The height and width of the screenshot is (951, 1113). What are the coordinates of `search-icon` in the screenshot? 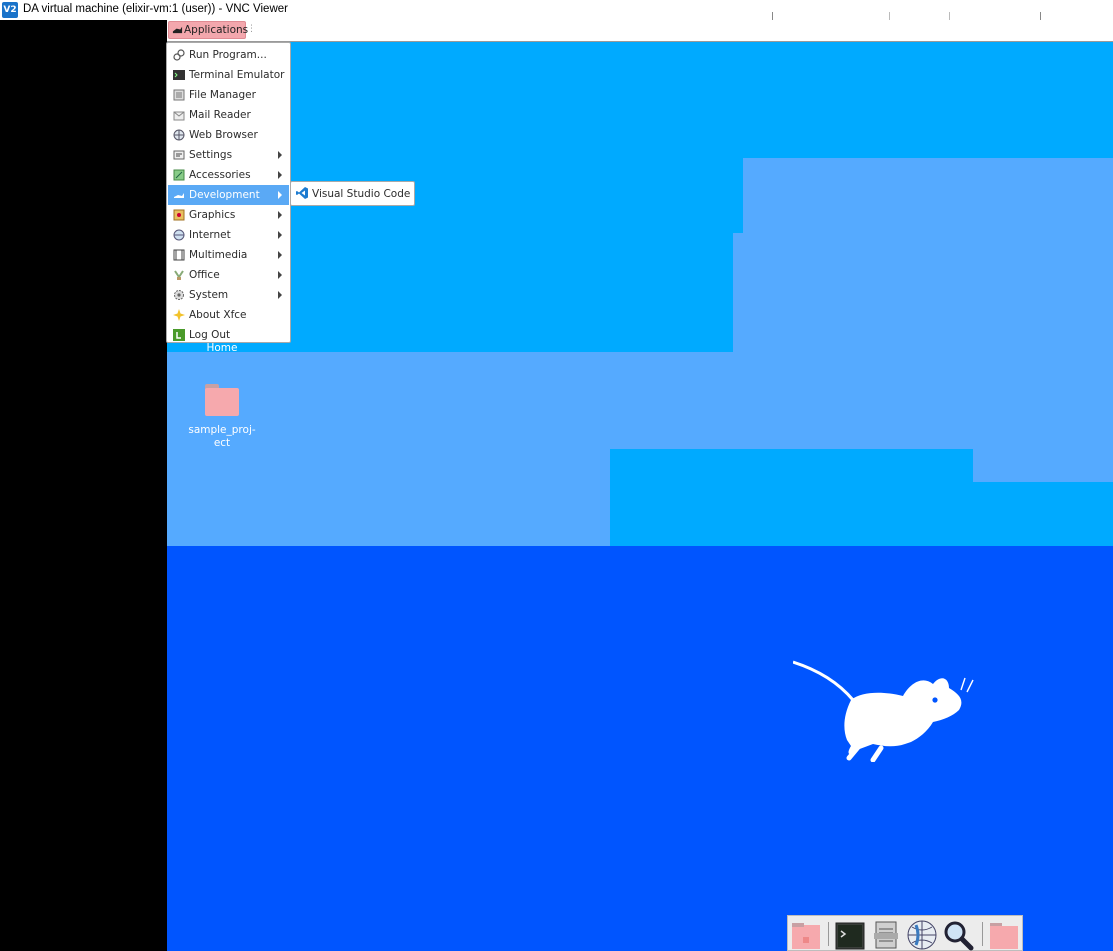 It's located at (959, 936).